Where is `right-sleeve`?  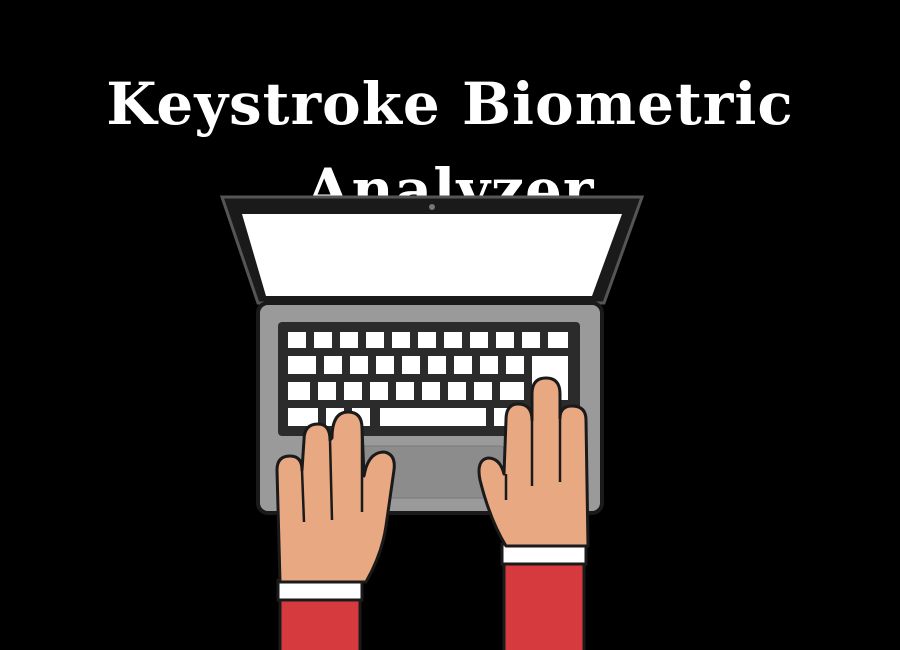 right-sleeve is located at coordinates (544, 605).